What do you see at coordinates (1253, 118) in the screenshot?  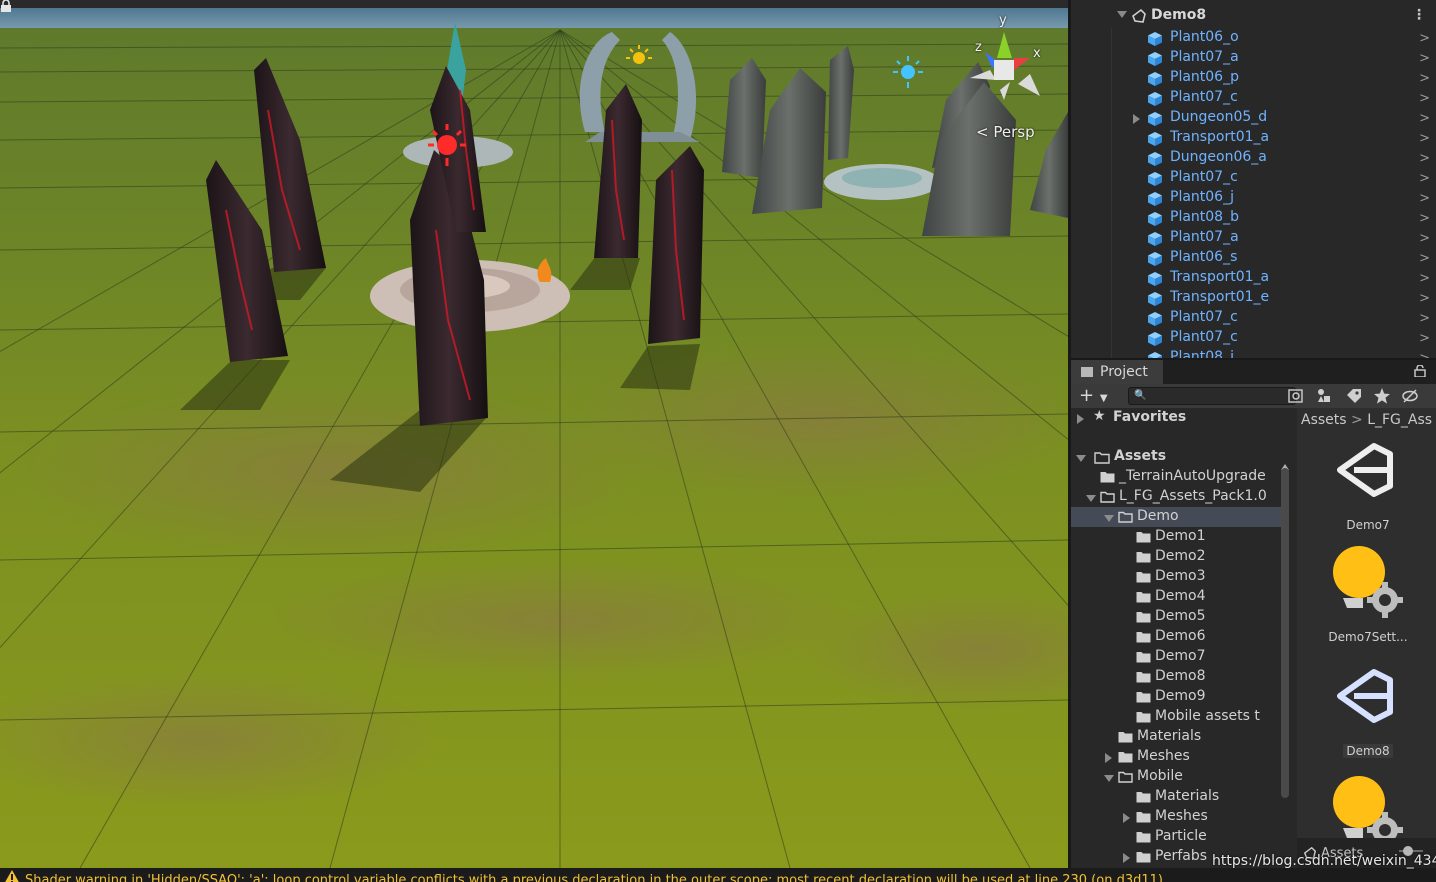 I see `hierarchy-item: Dungeon05_d >` at bounding box center [1253, 118].